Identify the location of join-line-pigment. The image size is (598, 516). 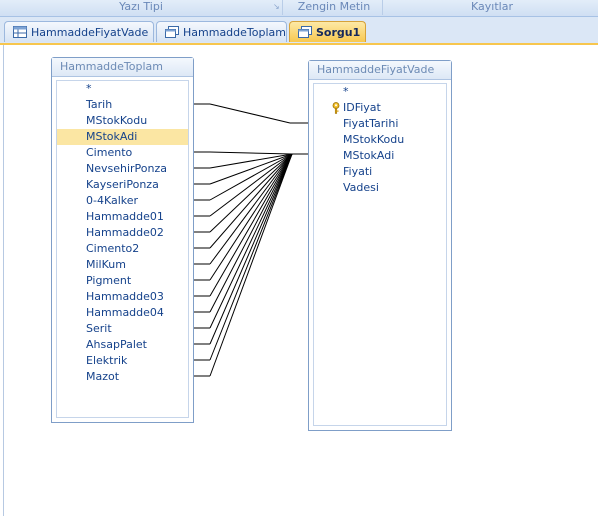
(251, 217).